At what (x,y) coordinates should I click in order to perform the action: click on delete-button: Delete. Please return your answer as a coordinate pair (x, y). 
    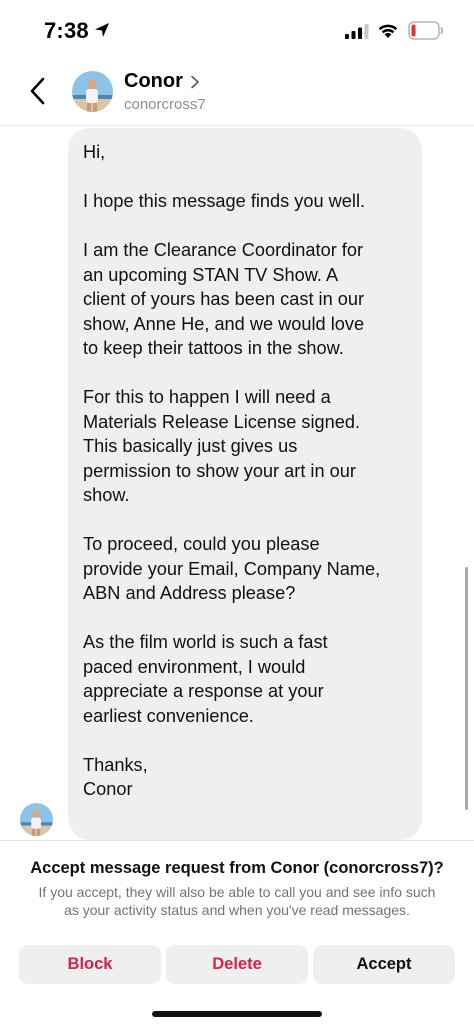
    Looking at the image, I should click on (237, 964).